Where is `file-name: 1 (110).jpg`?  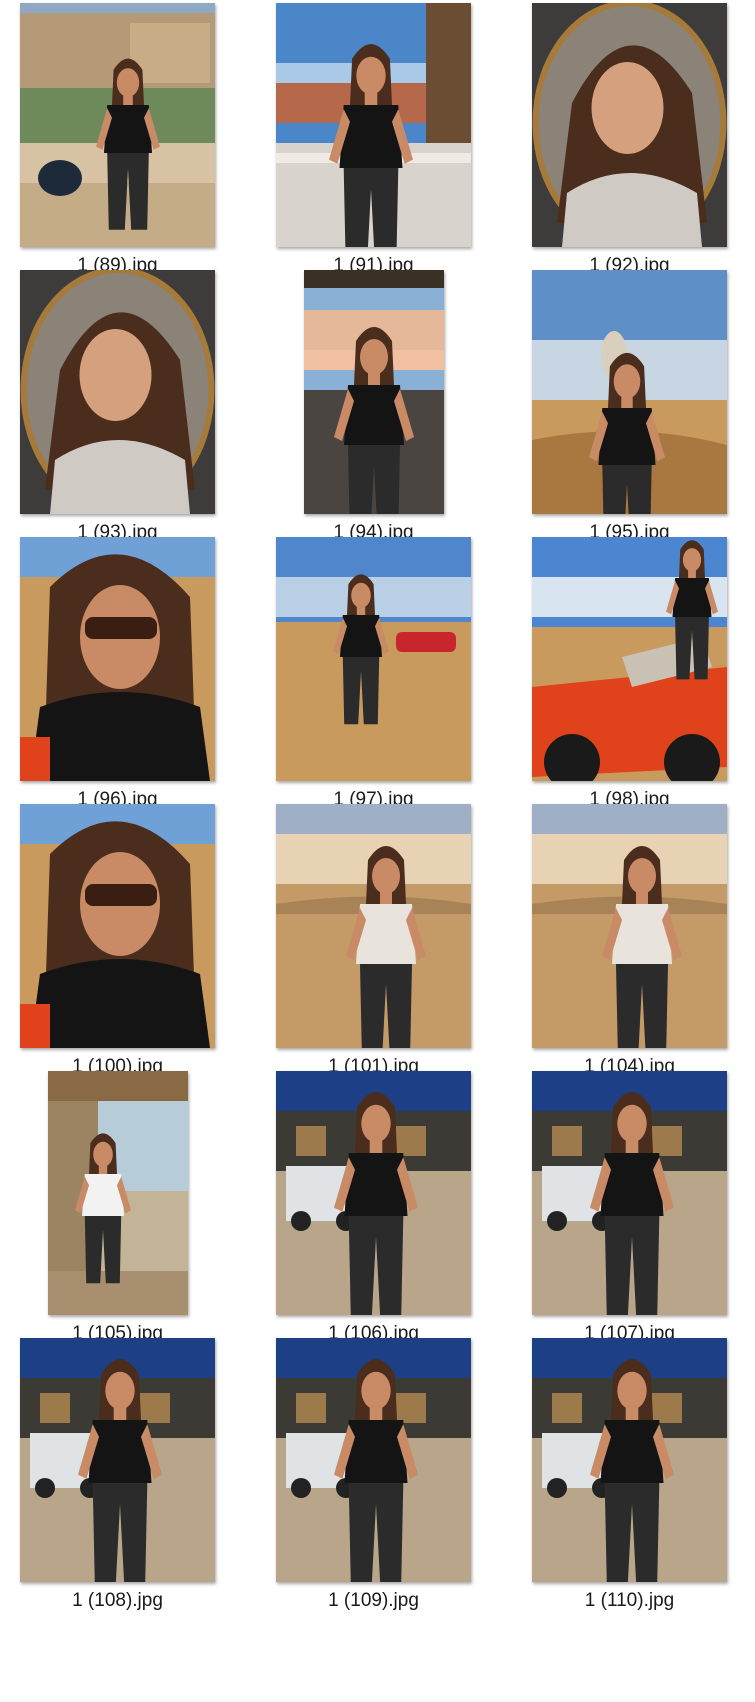 file-name: 1 (110).jpg is located at coordinates (629, 1601).